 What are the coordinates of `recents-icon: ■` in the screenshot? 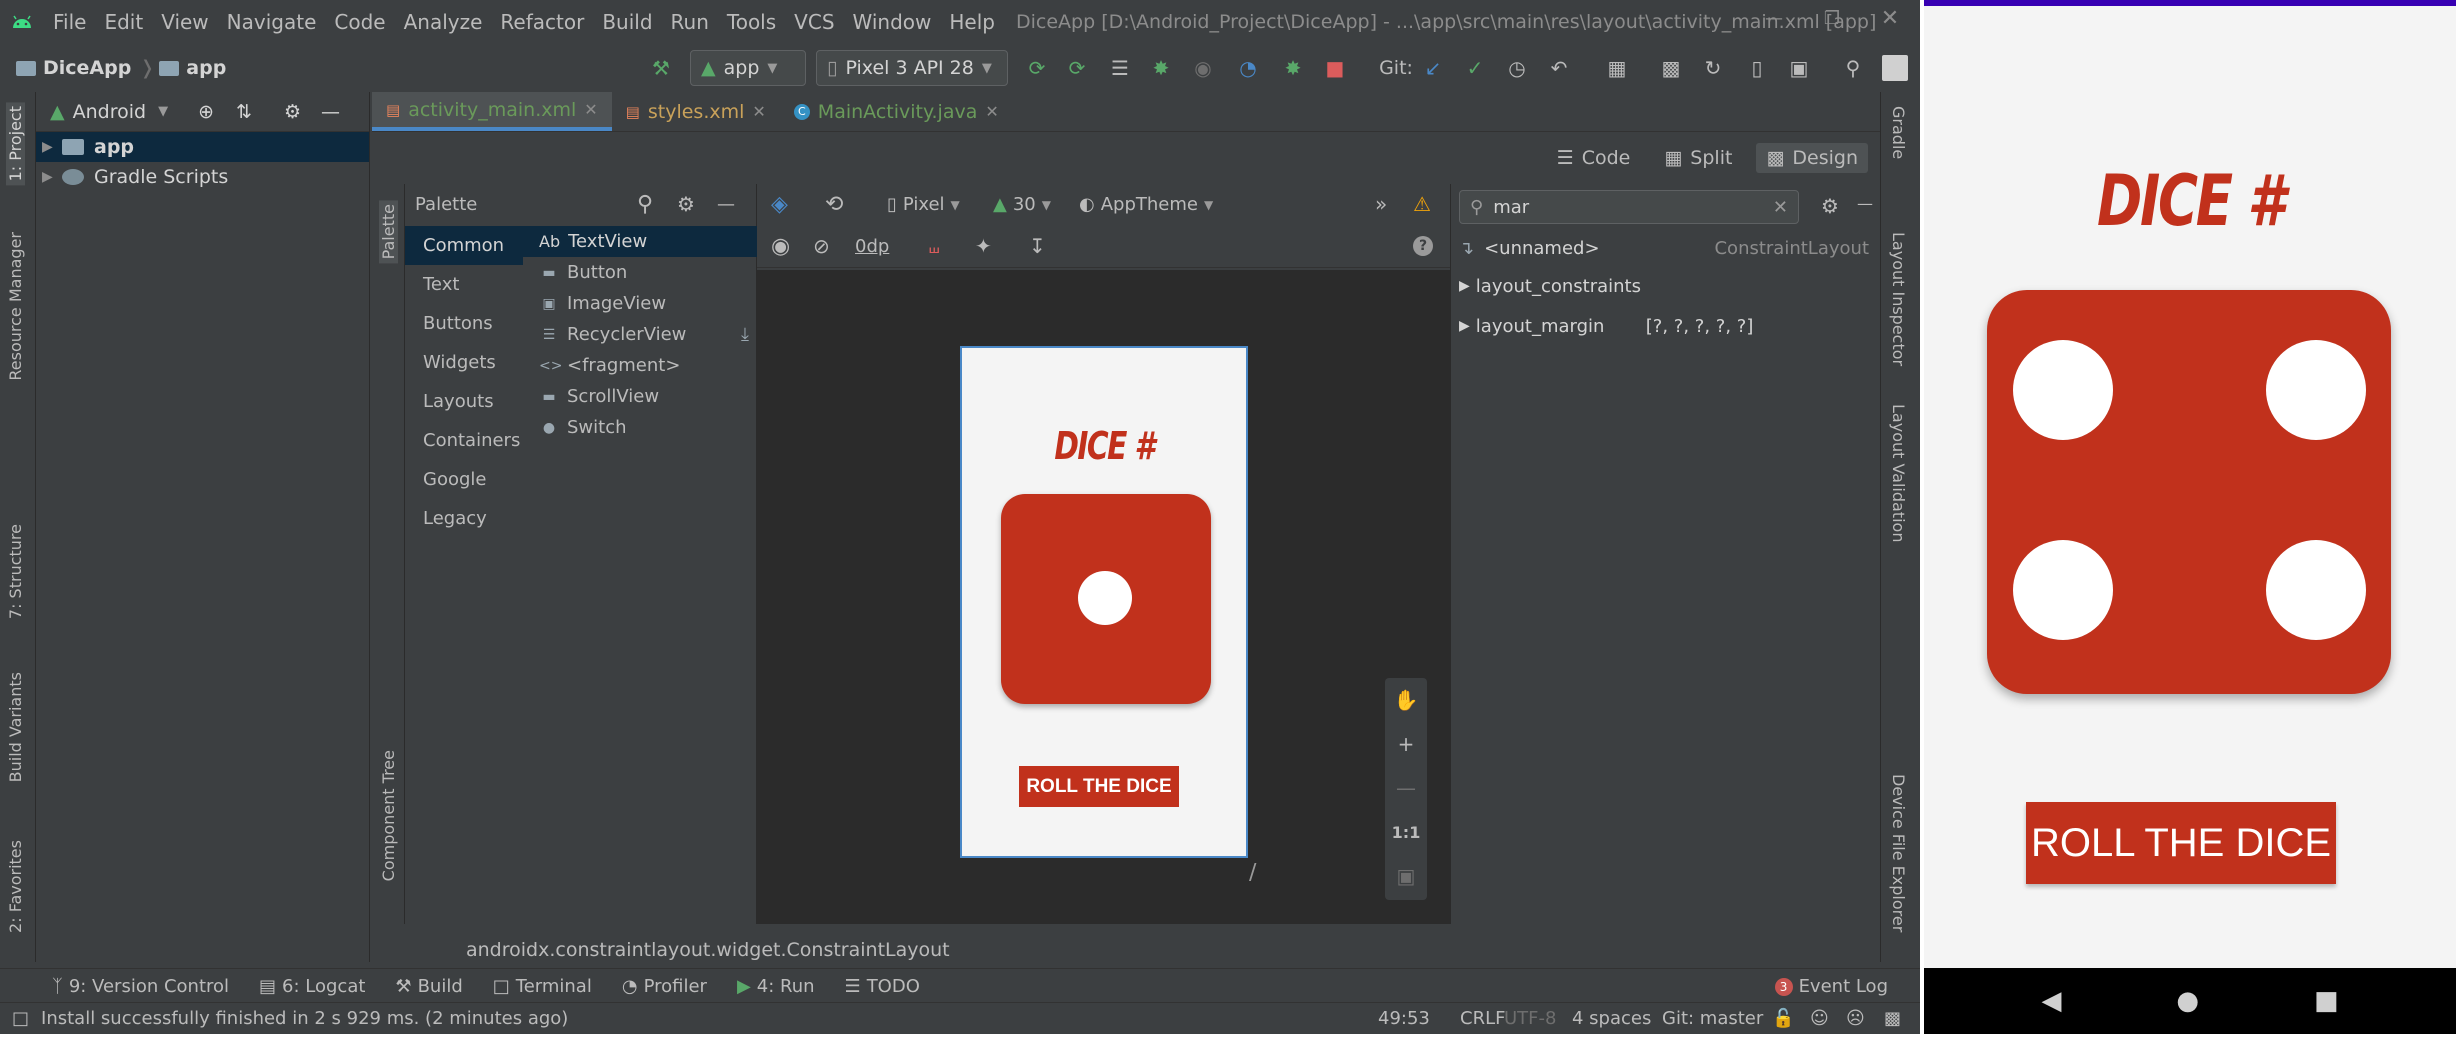 It's located at (2326, 1001).